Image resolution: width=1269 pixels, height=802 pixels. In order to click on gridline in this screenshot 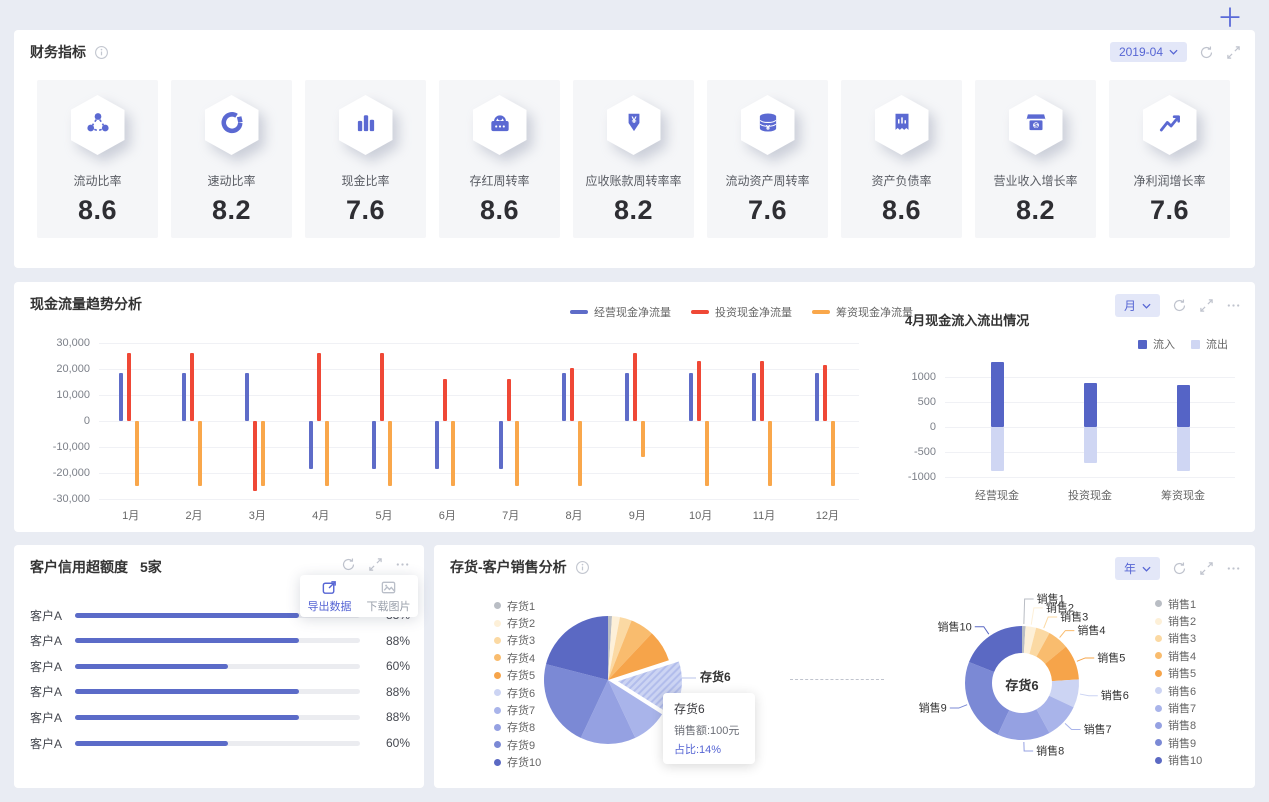, I will do `click(1090, 377)`.